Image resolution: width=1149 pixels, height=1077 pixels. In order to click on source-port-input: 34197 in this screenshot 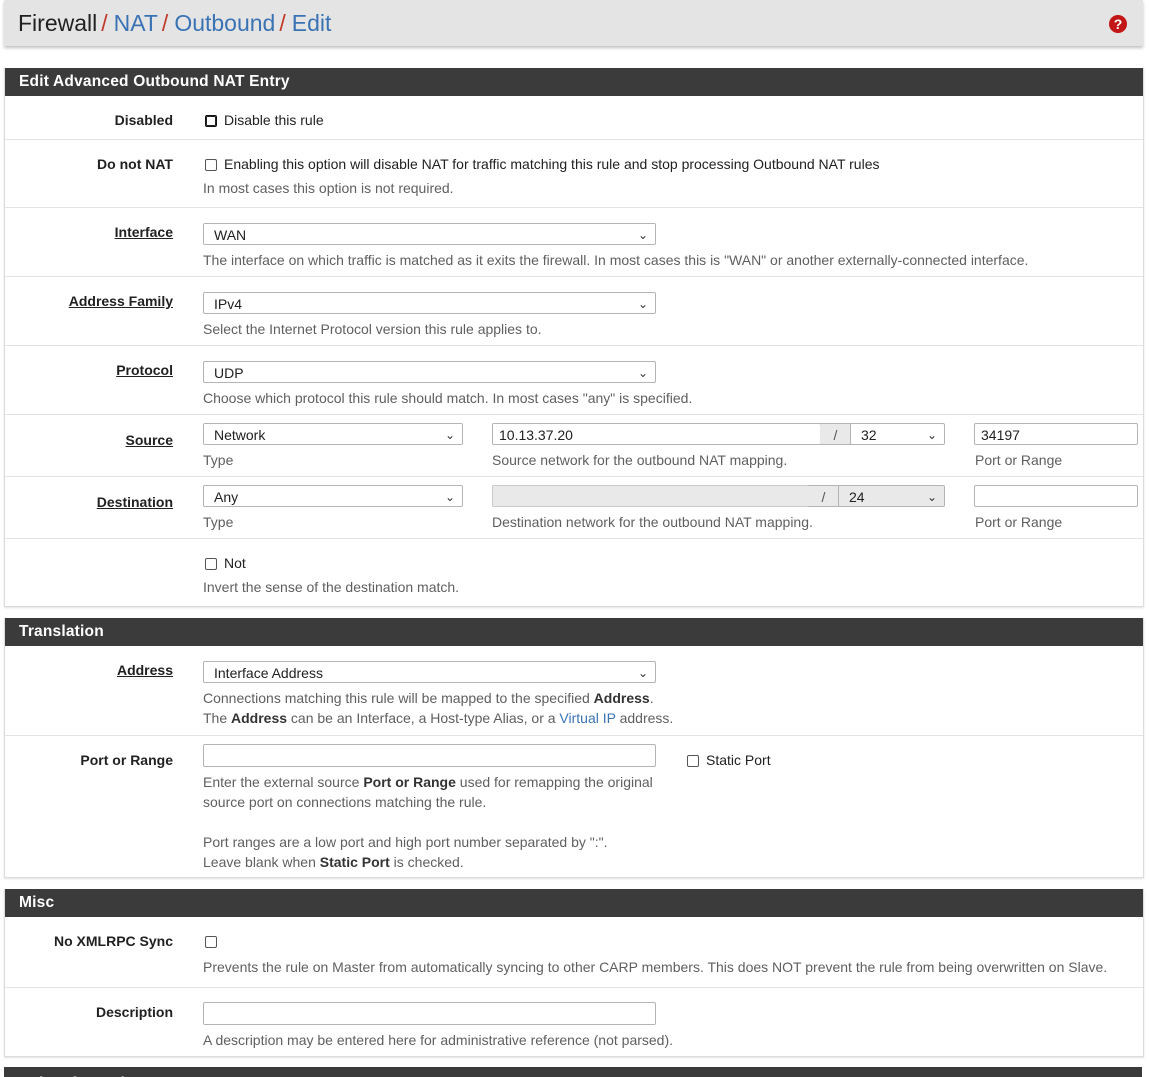, I will do `click(1056, 434)`.